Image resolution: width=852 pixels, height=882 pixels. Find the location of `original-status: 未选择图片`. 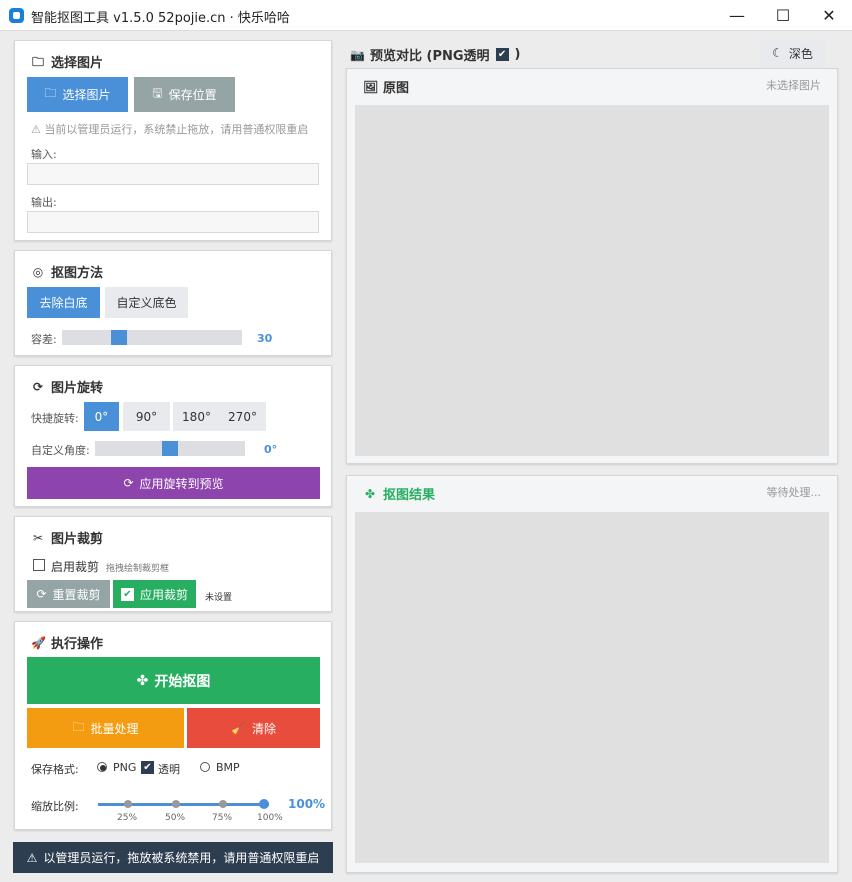

original-status: 未选择图片 is located at coordinates (793, 85).